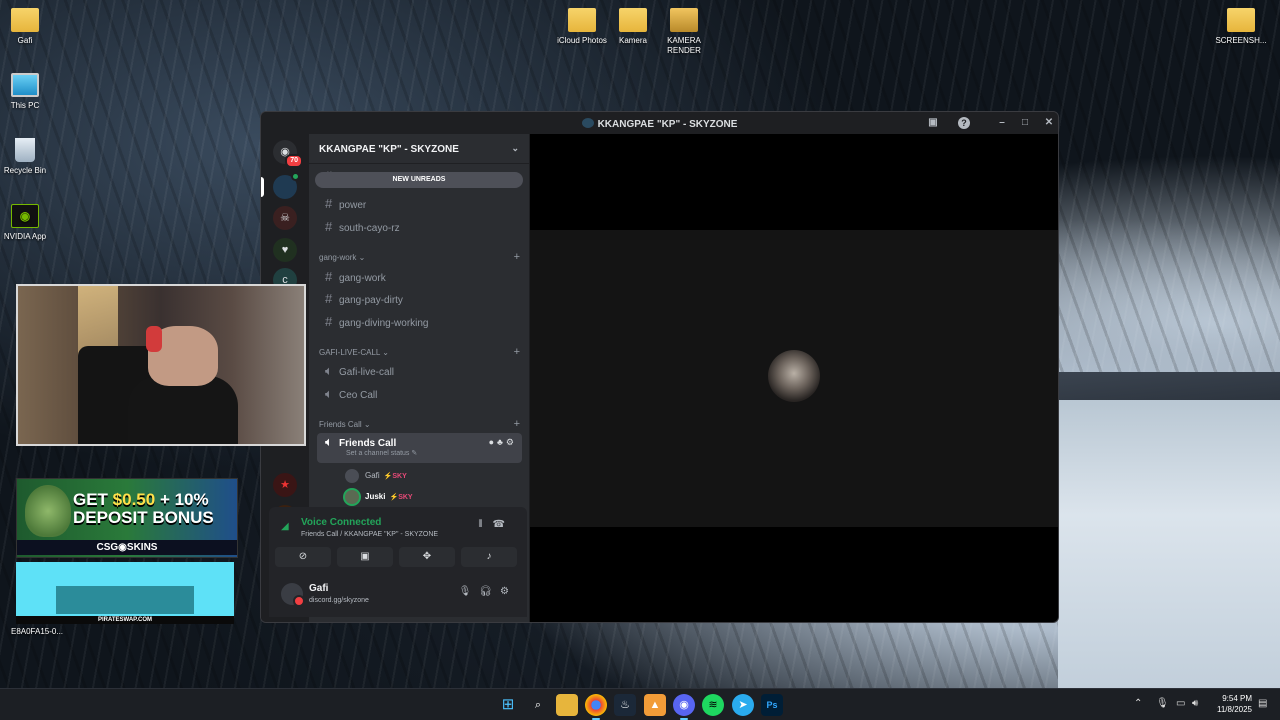 The height and width of the screenshot is (720, 1280). Describe the element at coordinates (419, 371) in the screenshot. I see `channel-gafi-live-call: 🔈︎ Gafi-live-call` at that location.